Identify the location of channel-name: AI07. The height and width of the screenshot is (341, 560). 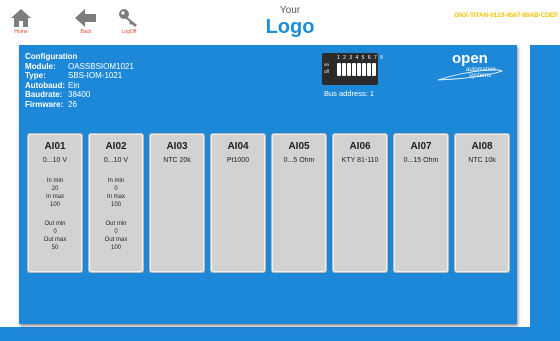
(421, 146).